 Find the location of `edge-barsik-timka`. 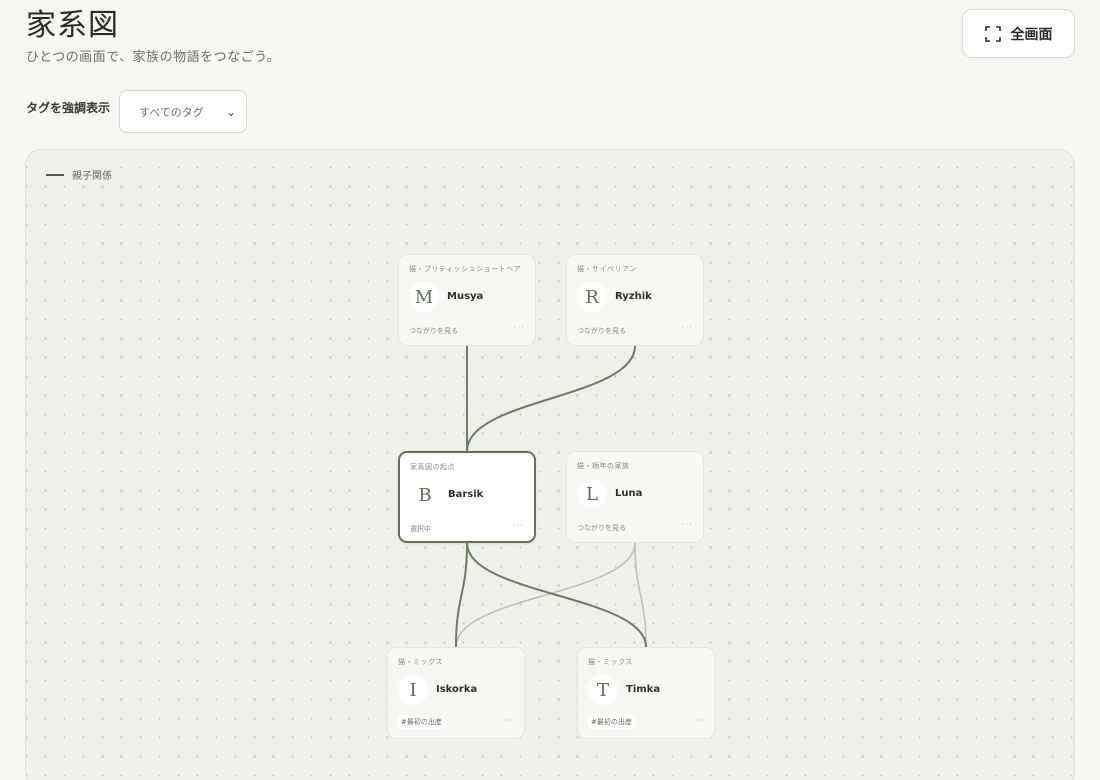

edge-barsik-timka is located at coordinates (556, 595).